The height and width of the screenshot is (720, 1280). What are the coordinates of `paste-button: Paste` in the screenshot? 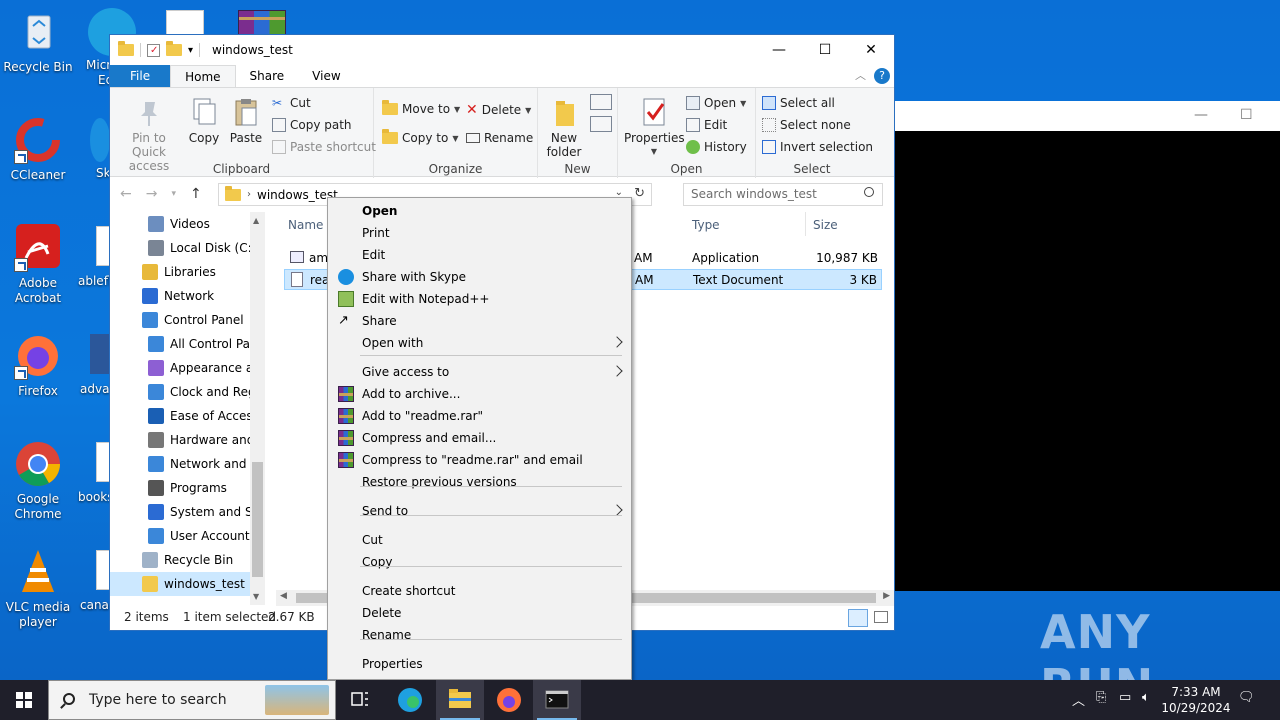 It's located at (246, 120).